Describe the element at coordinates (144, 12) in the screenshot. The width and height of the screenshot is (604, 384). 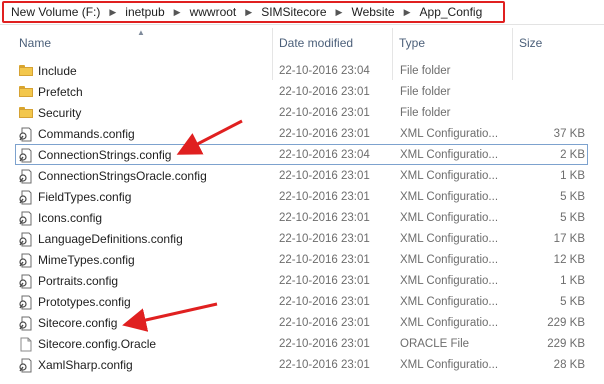
I see `breadcrumb-inetpub: inetpub` at that location.